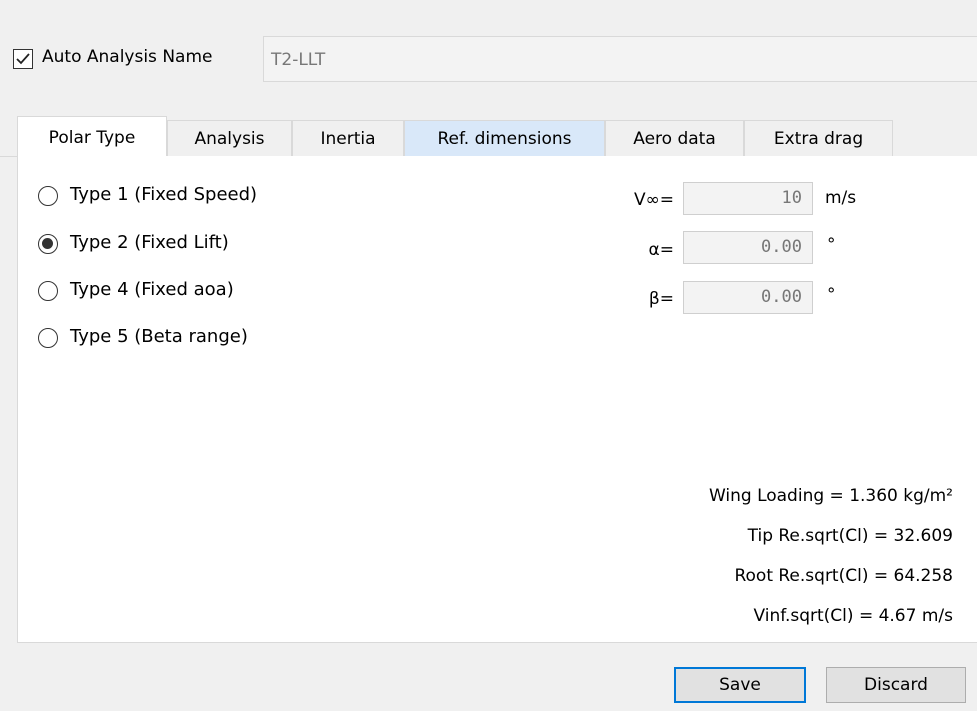 This screenshot has height=711, width=977. Describe the element at coordinates (620, 59) in the screenshot. I see `analysis-name-field: T2-LLT` at that location.